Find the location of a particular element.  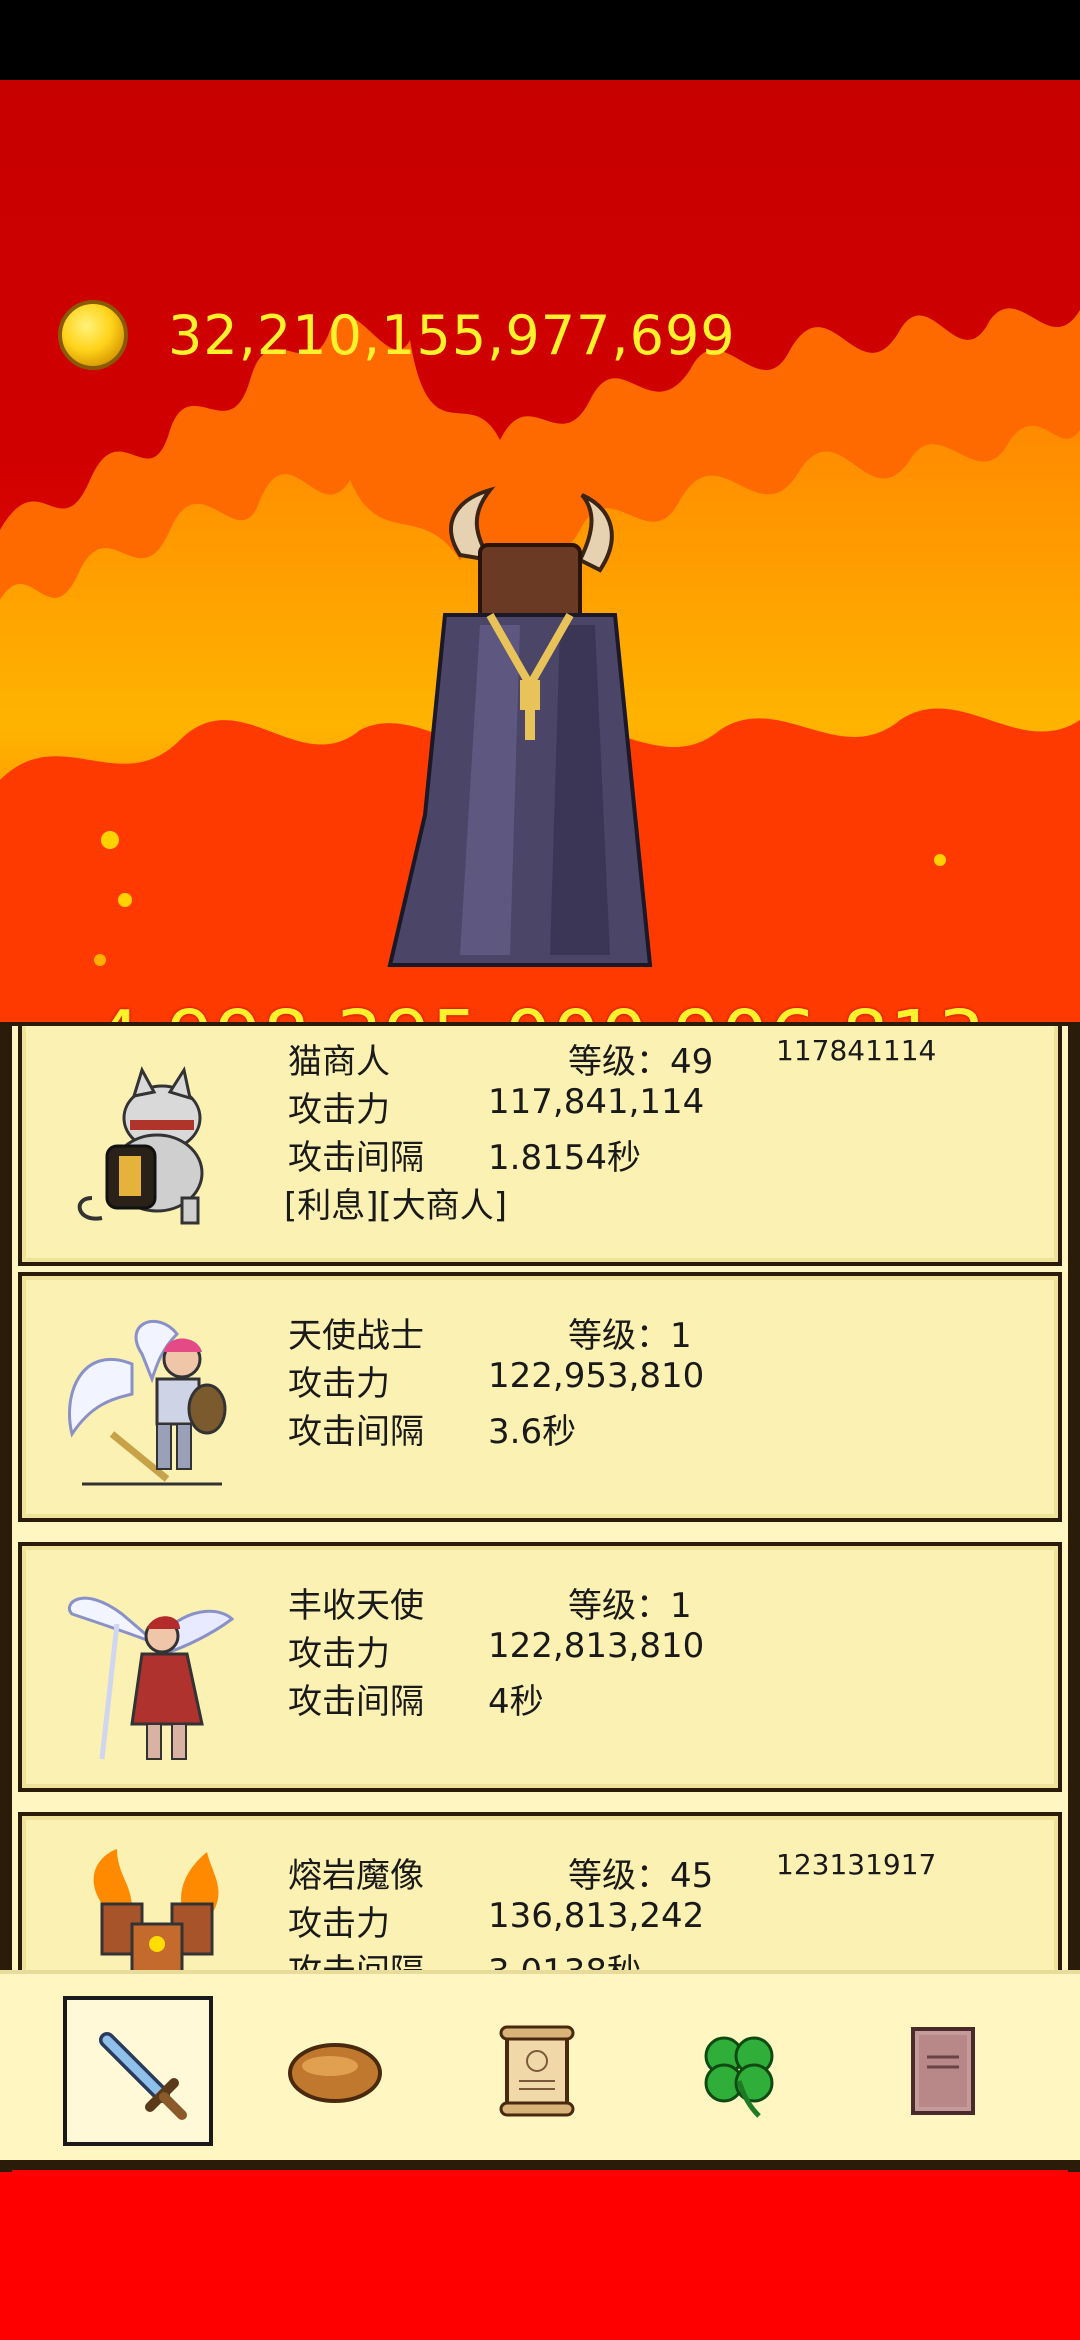

bread-icon is located at coordinates (335, 2073).